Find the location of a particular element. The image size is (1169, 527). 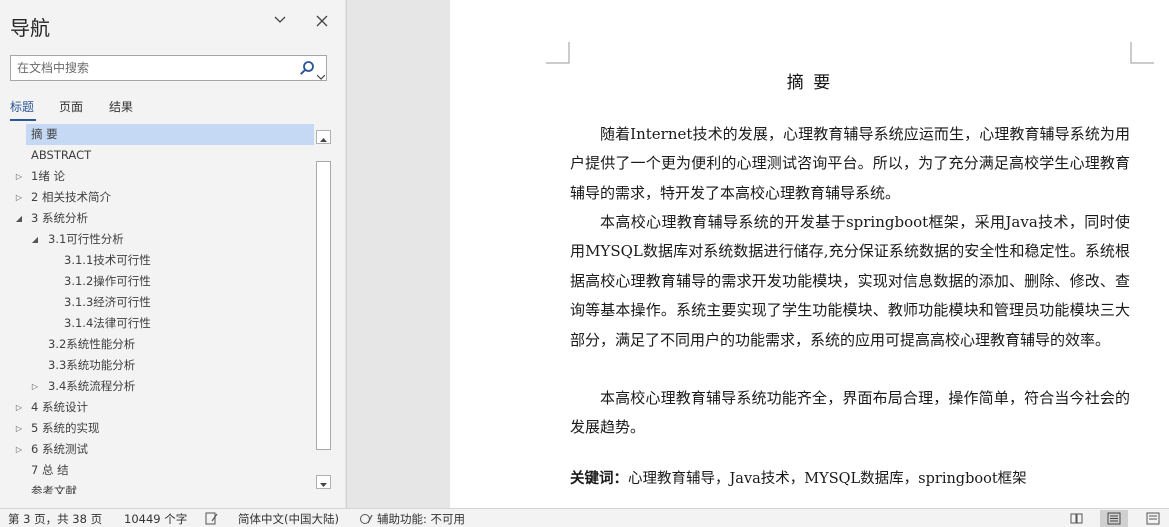

tab-headings: 标题 is located at coordinates (22, 106).